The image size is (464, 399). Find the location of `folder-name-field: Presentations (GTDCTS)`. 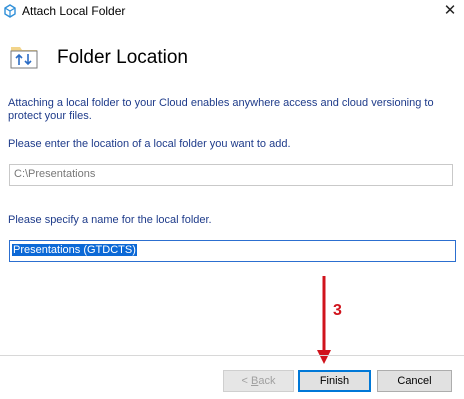

folder-name-field: Presentations (GTDCTS) is located at coordinates (232, 251).